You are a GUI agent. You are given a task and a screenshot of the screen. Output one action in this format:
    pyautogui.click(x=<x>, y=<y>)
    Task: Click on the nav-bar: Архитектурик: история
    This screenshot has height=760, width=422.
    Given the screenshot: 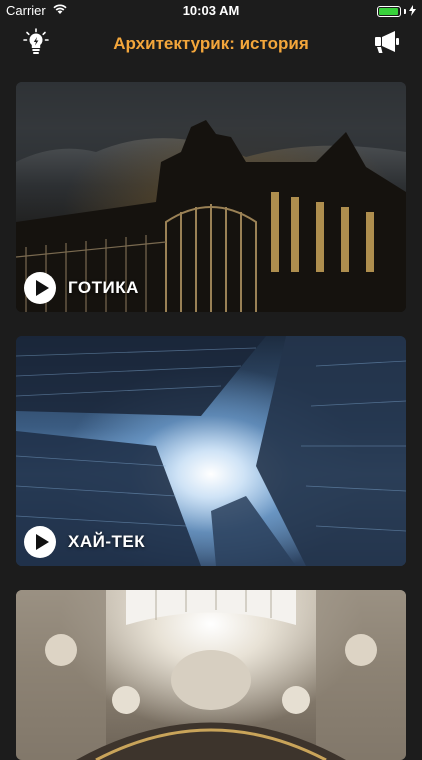 What is the action you would take?
    pyautogui.click(x=211, y=44)
    